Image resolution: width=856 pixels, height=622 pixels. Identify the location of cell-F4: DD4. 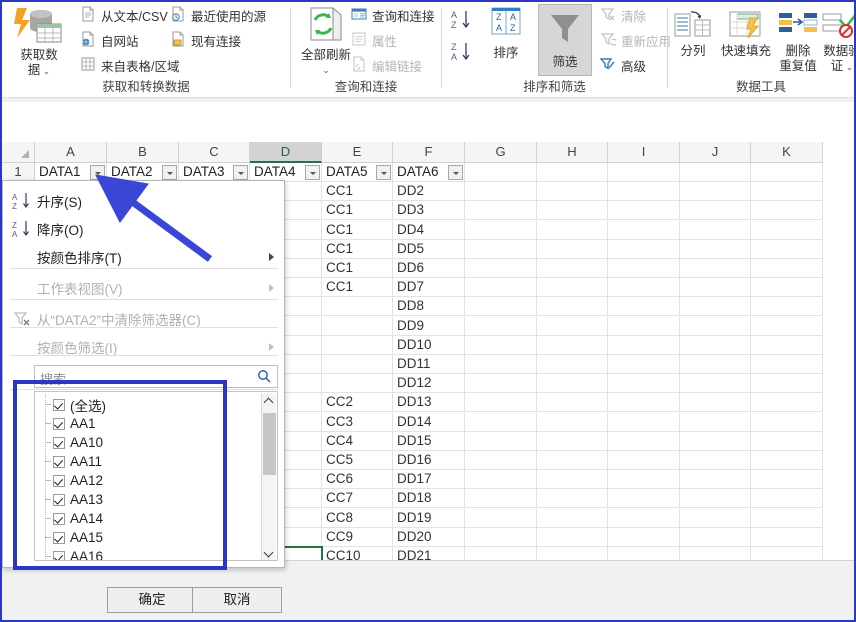
(429, 230).